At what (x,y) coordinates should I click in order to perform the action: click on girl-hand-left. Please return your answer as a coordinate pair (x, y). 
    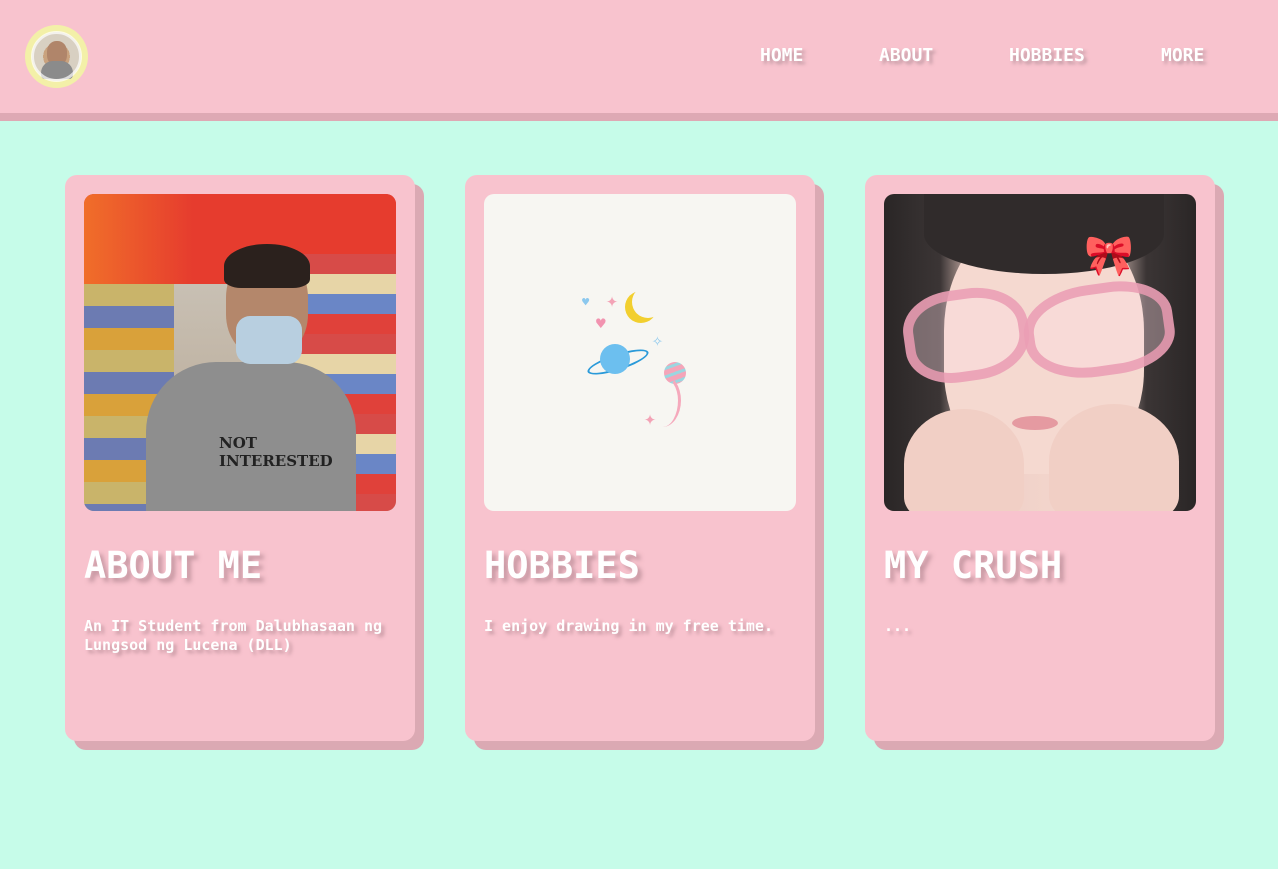
    Looking at the image, I should click on (964, 460).